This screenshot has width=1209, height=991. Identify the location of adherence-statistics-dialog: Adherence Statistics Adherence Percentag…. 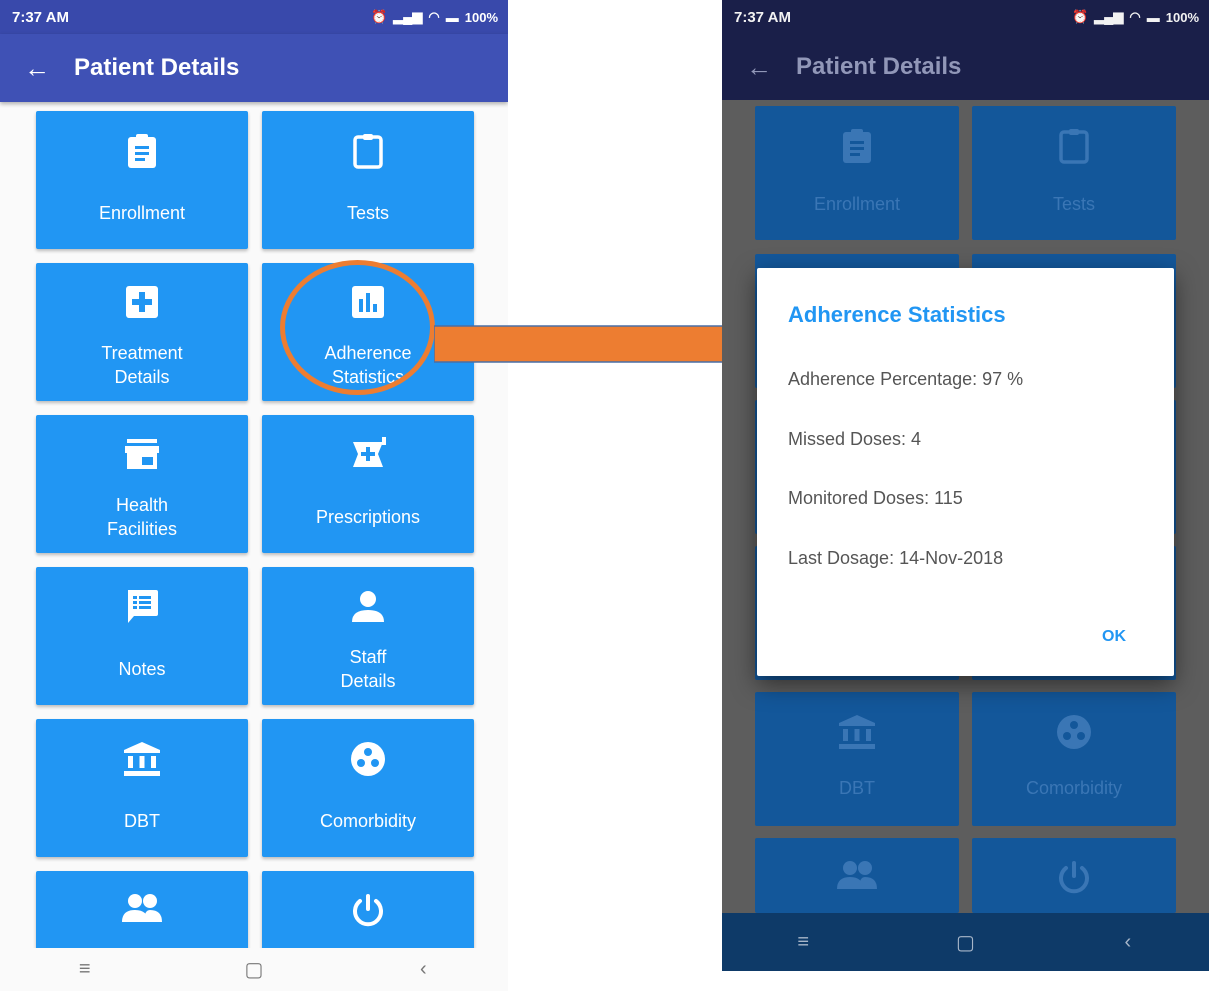
(965, 472).